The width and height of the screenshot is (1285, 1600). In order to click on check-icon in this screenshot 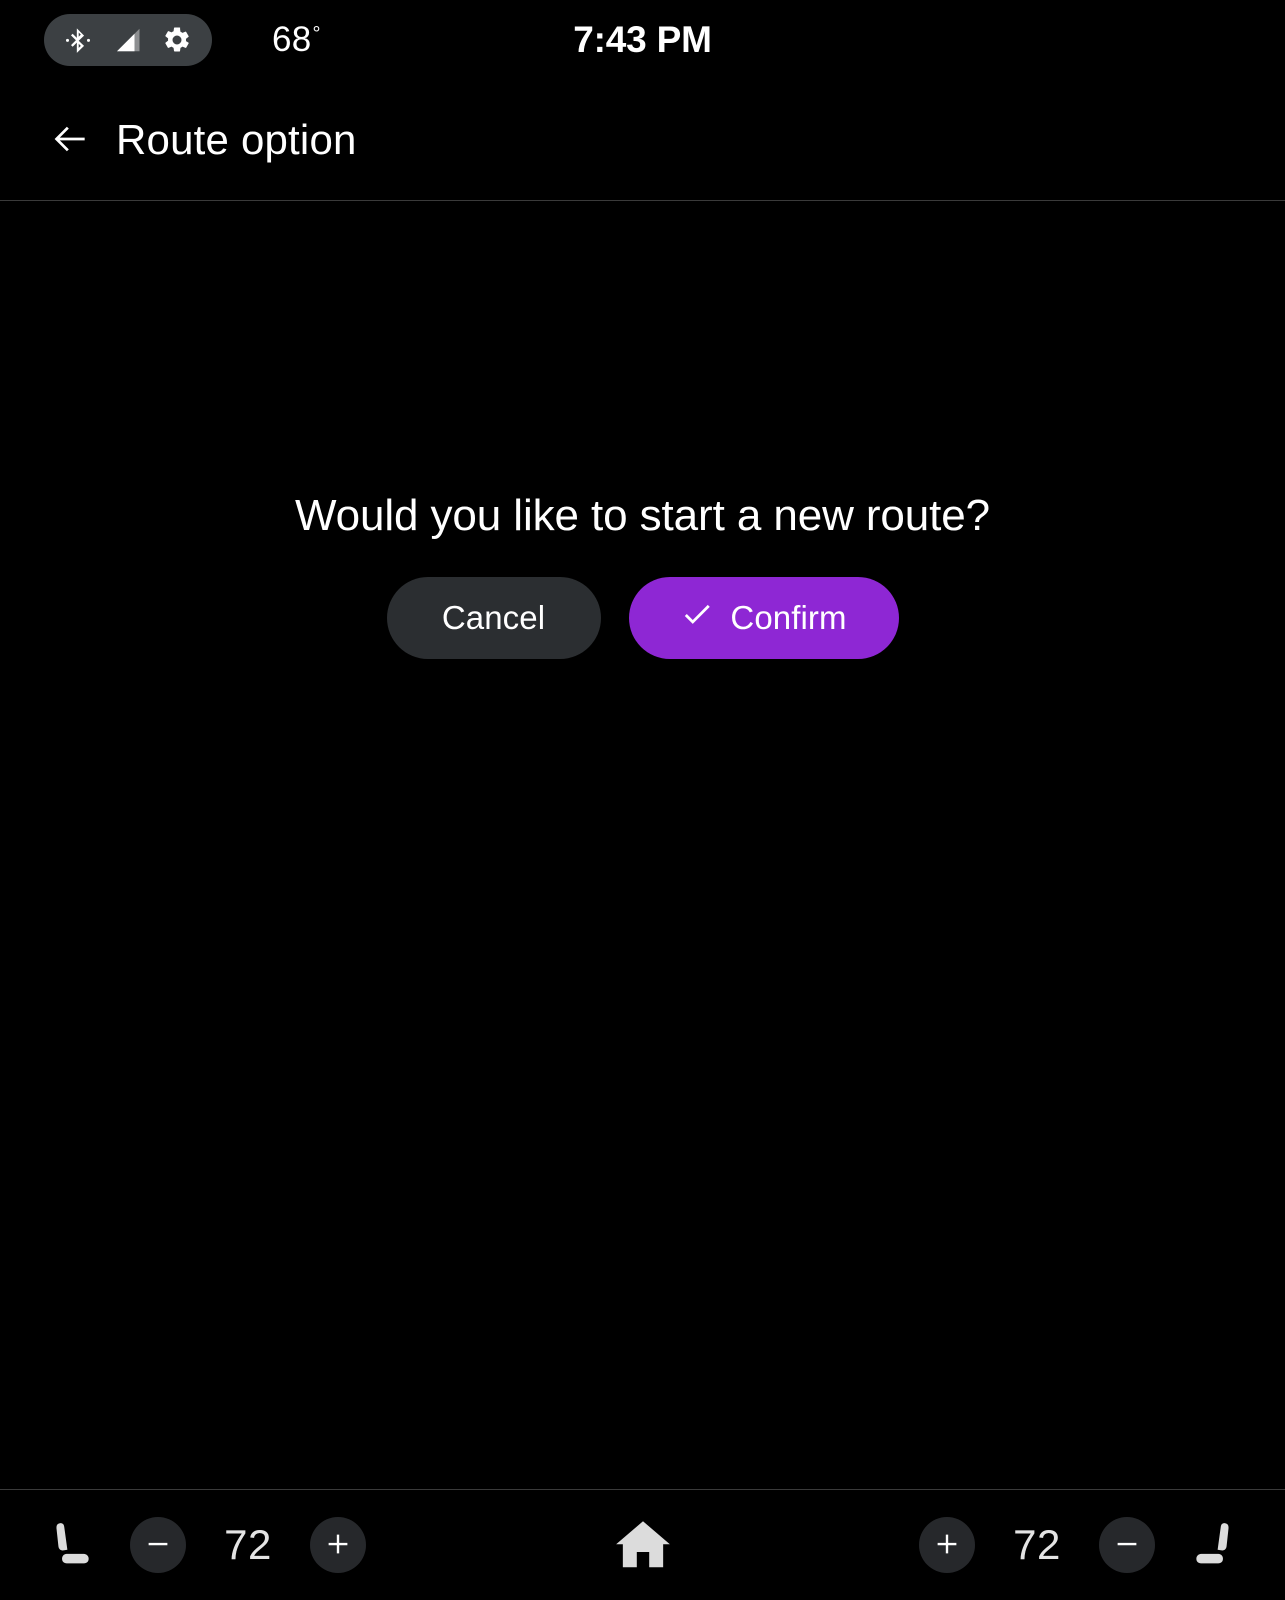, I will do `click(697, 618)`.